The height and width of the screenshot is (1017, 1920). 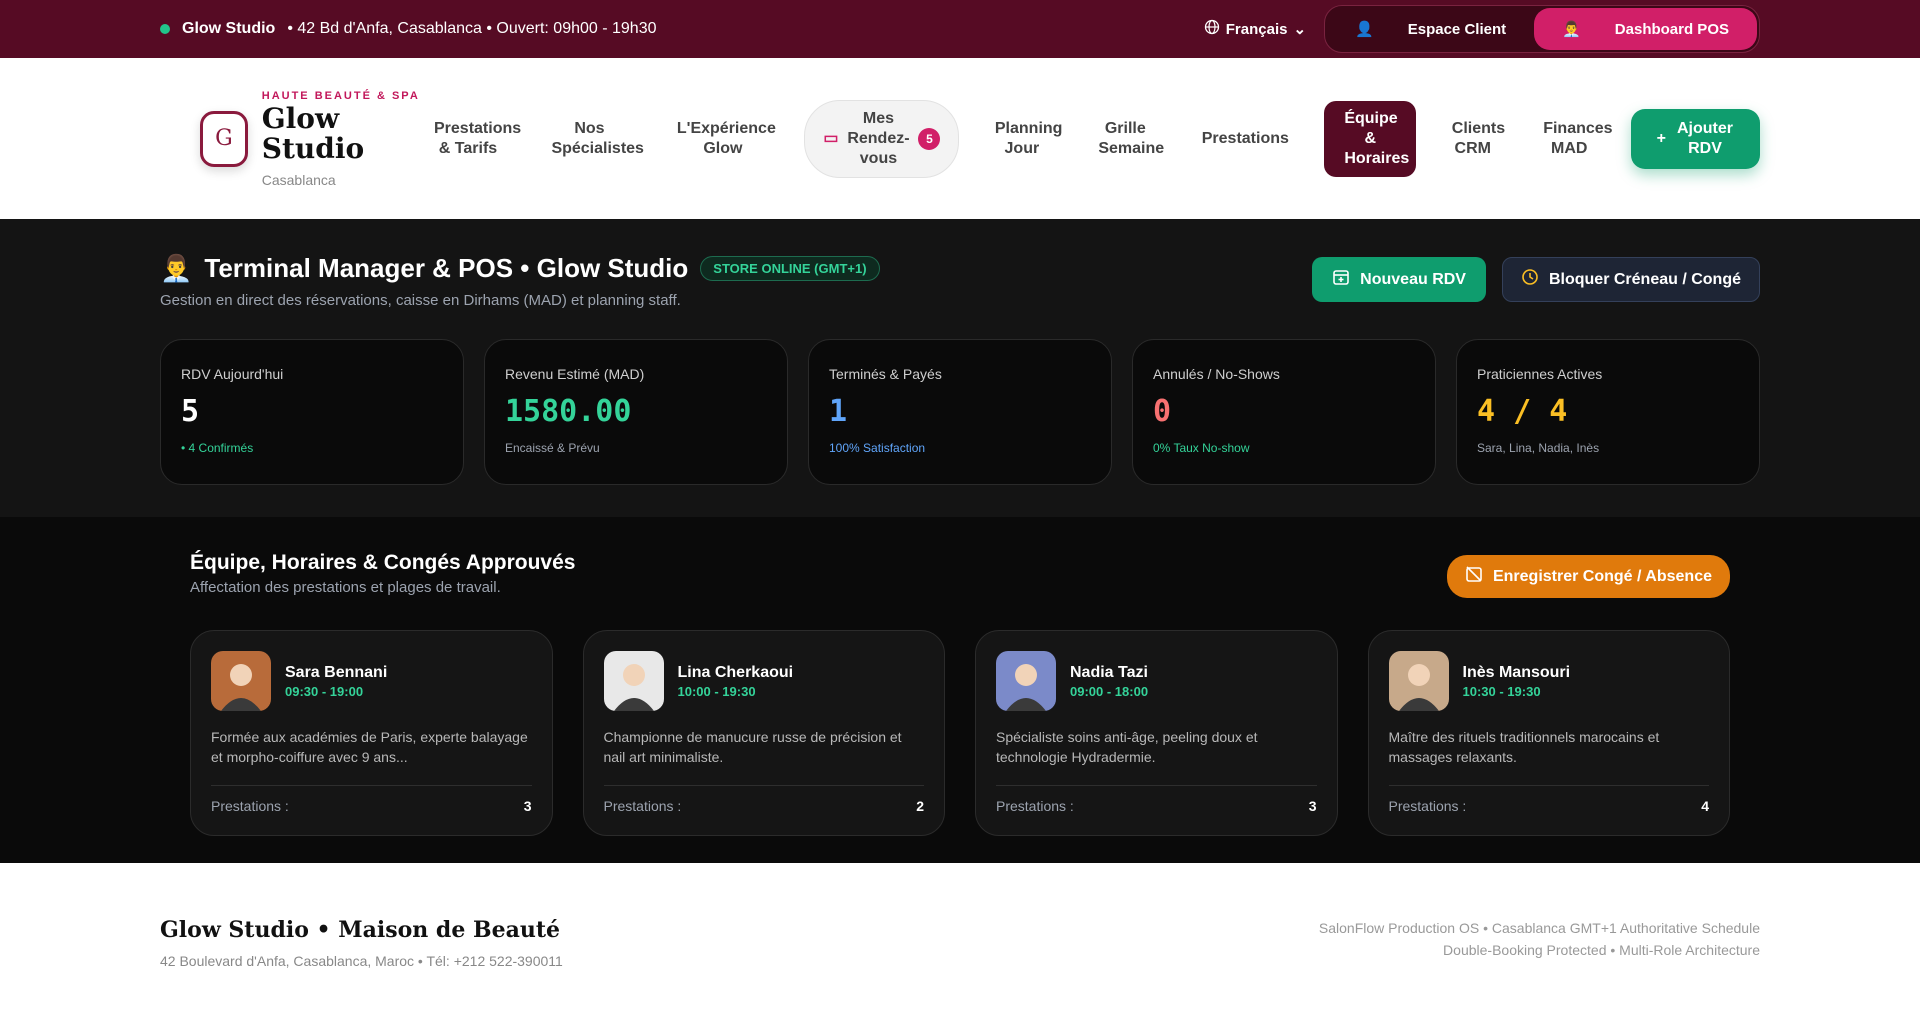 I want to click on role-switch: 👤 Espace Client 👨‍💼 Dashboard POS, so click(x=1542, y=29).